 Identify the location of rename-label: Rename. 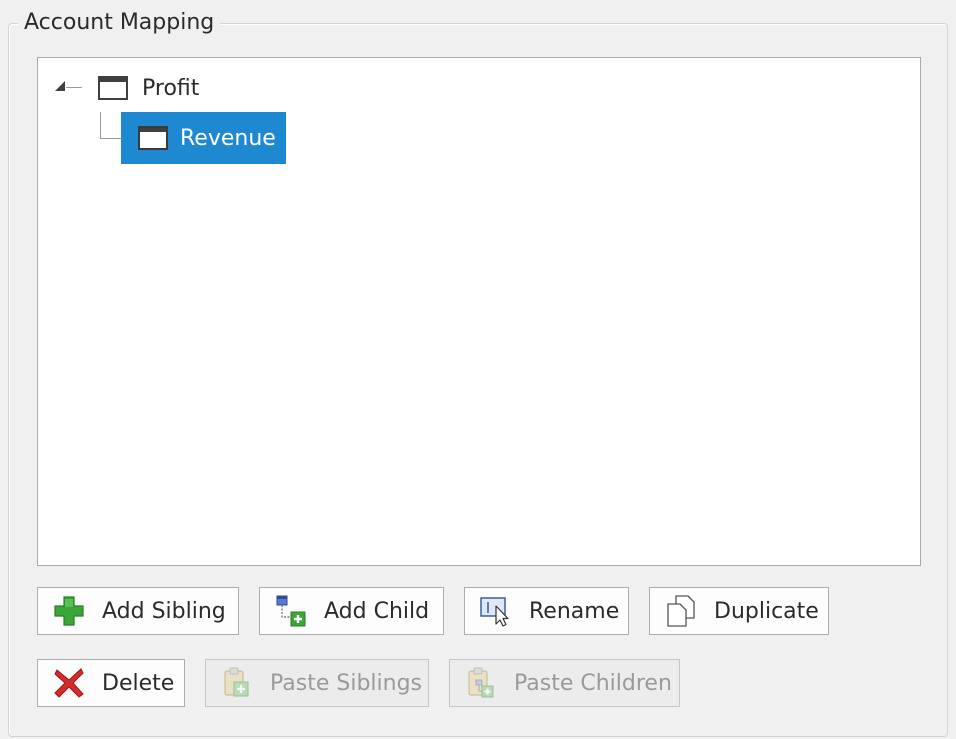
(574, 611).